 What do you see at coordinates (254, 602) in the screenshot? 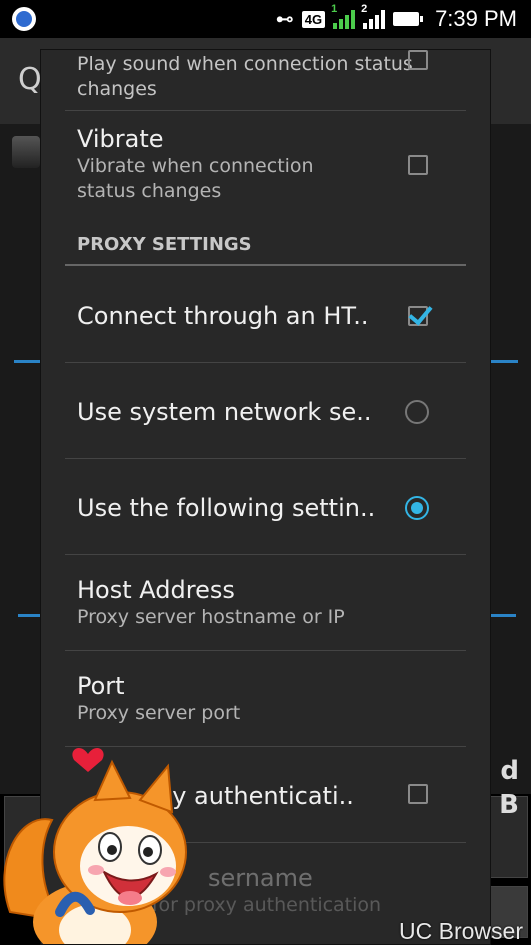
I see `host-address-preference: Host Address Proxy server hostname or IP` at bounding box center [254, 602].